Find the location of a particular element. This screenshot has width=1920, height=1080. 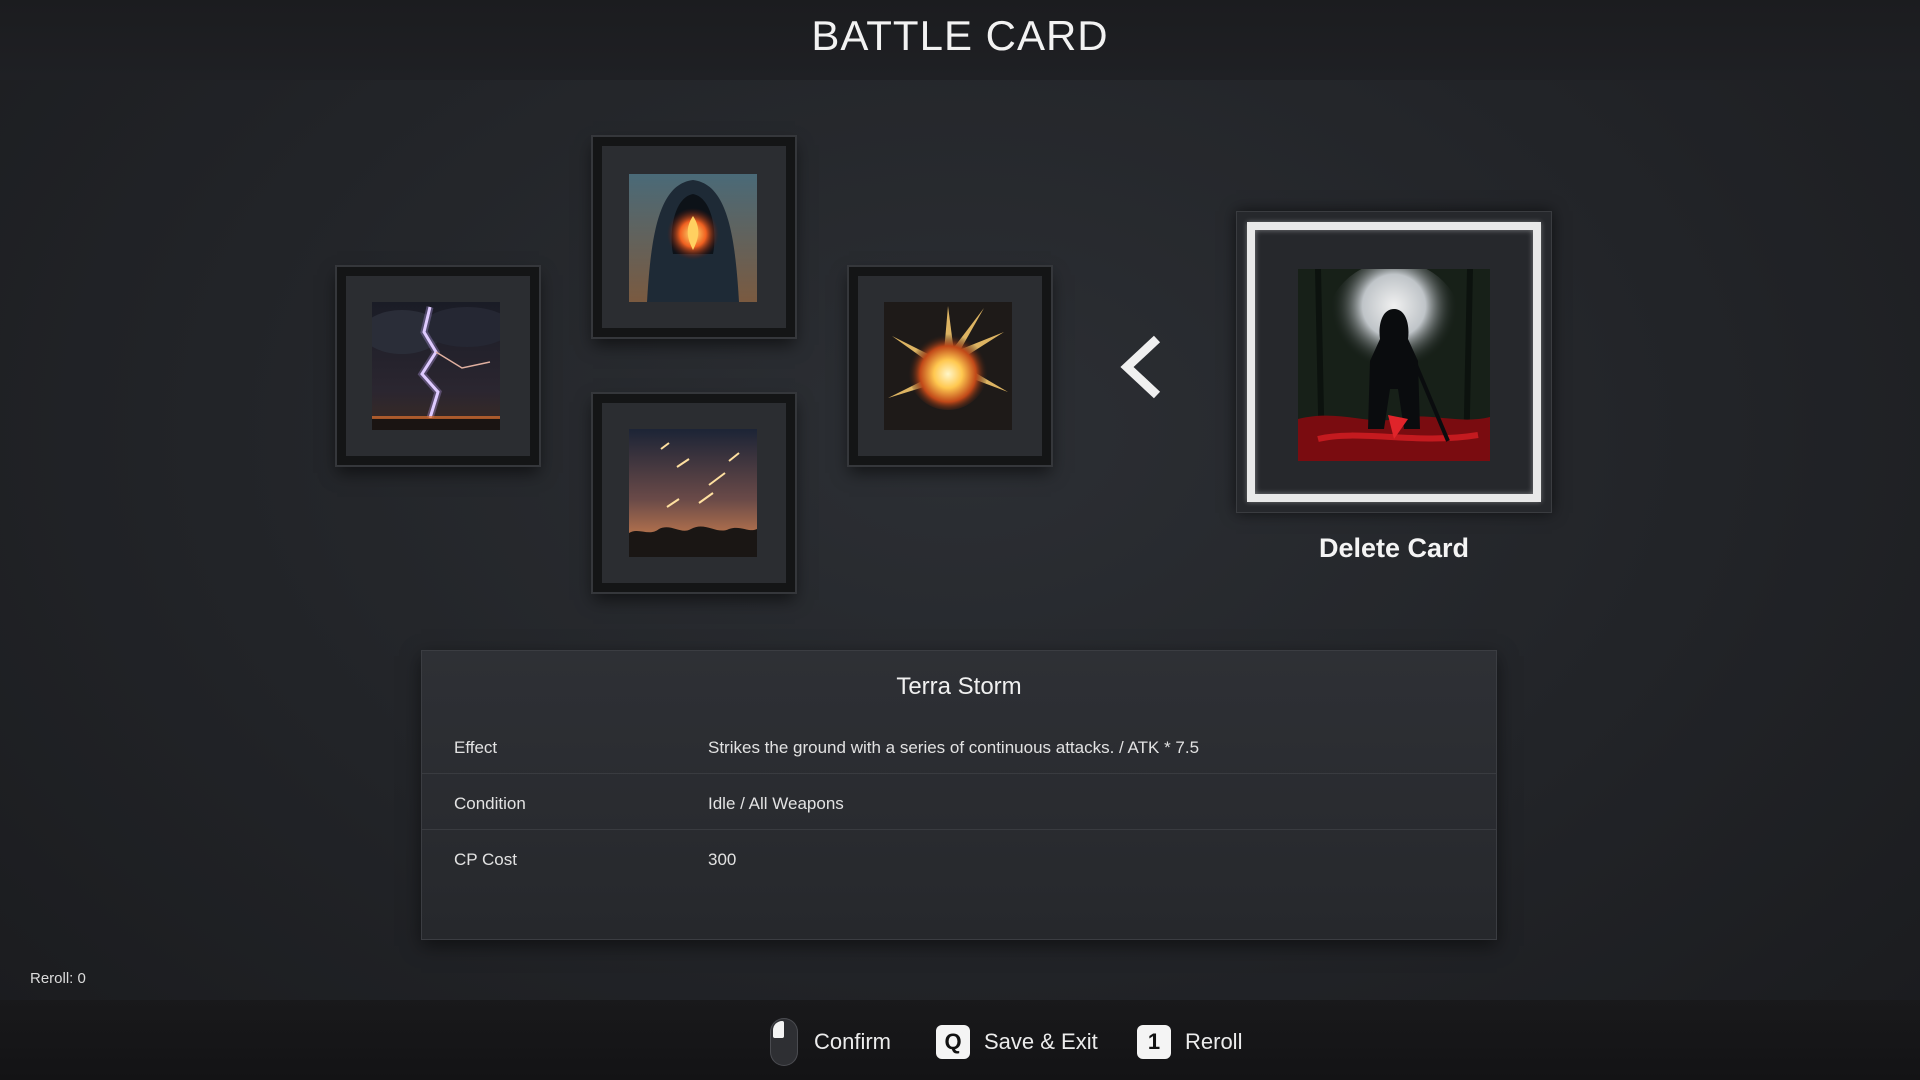

confirm-button: Confirm is located at coordinates (831, 1042).